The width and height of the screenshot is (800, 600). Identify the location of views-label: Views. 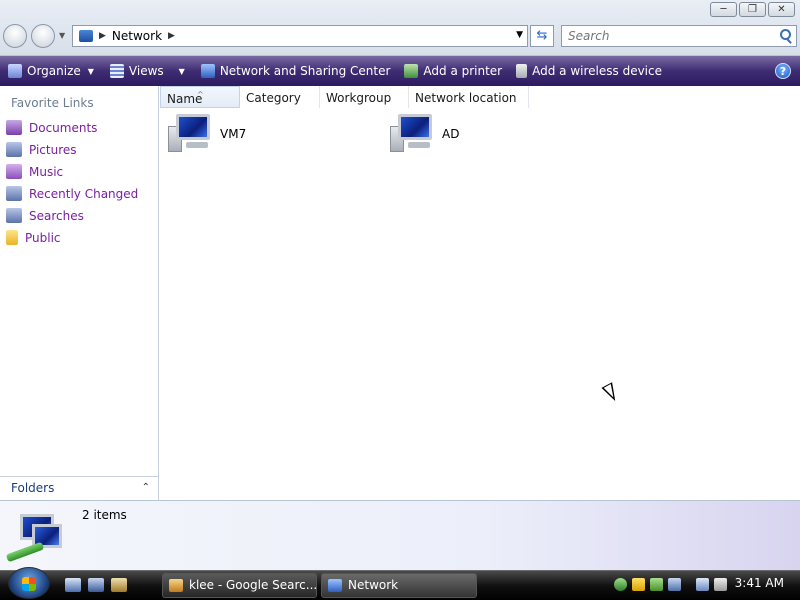
(146, 71).